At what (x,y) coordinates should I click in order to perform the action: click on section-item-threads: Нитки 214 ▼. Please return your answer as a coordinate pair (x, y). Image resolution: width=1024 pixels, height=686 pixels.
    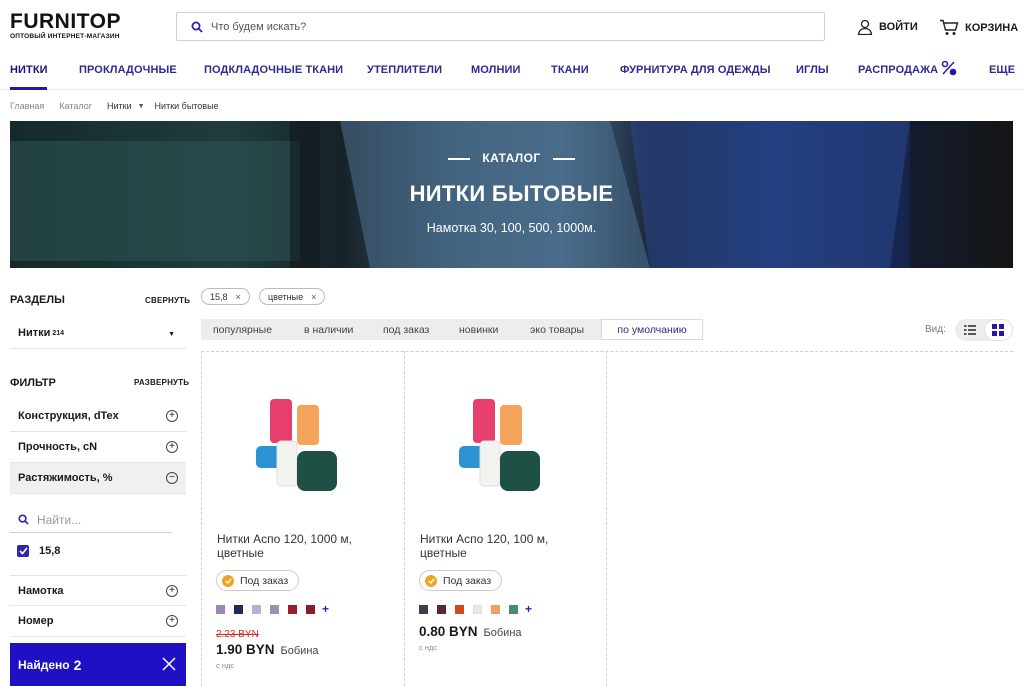
    Looking at the image, I should click on (98, 333).